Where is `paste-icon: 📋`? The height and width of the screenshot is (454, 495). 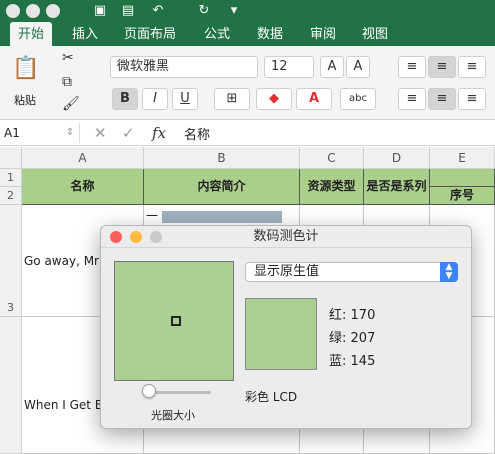
paste-icon: 📋 is located at coordinates (25, 68).